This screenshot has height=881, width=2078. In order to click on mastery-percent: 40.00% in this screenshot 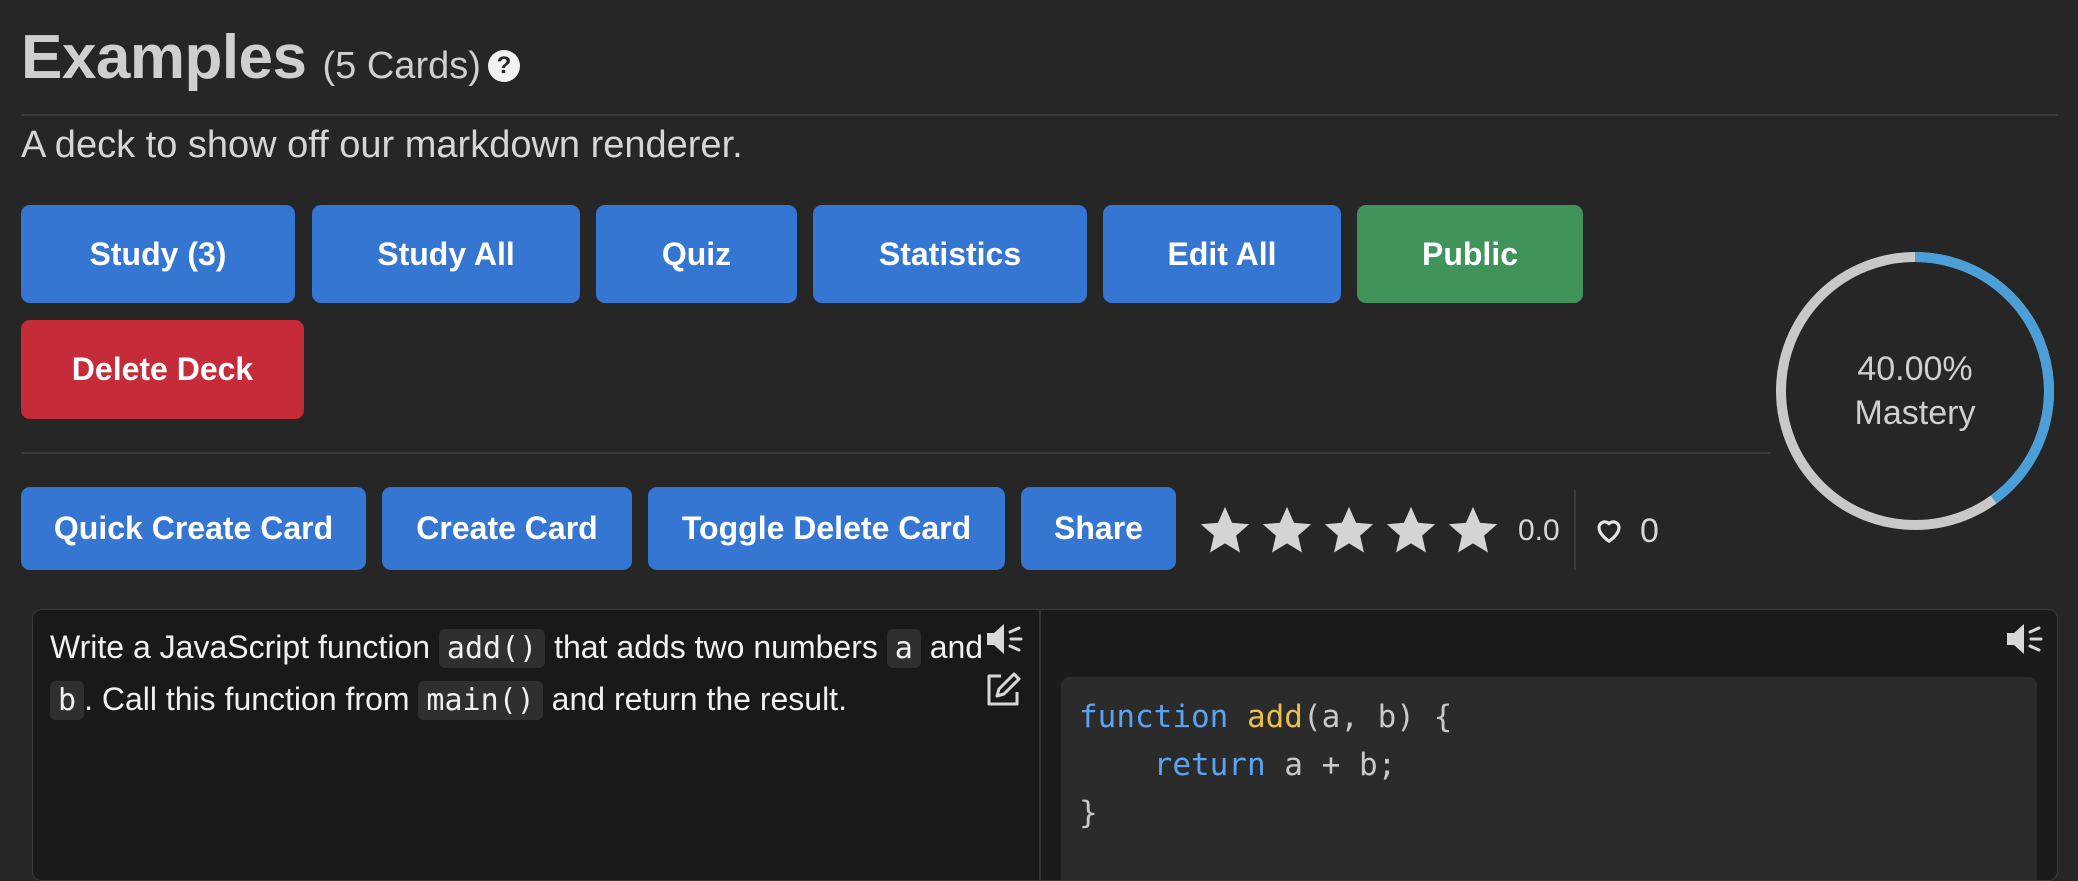, I will do `click(1915, 369)`.